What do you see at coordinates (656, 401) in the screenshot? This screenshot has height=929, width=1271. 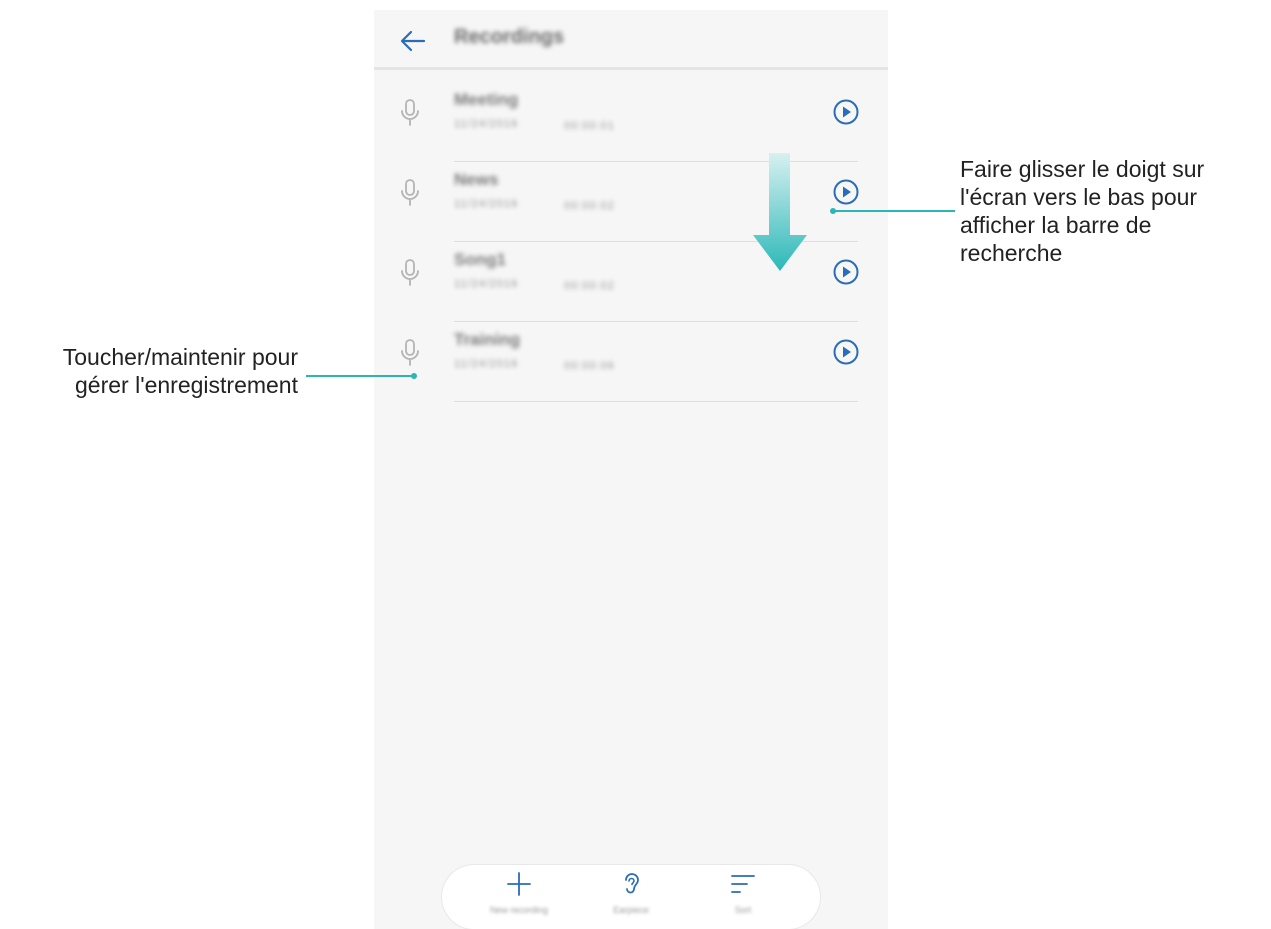 I see `divider` at bounding box center [656, 401].